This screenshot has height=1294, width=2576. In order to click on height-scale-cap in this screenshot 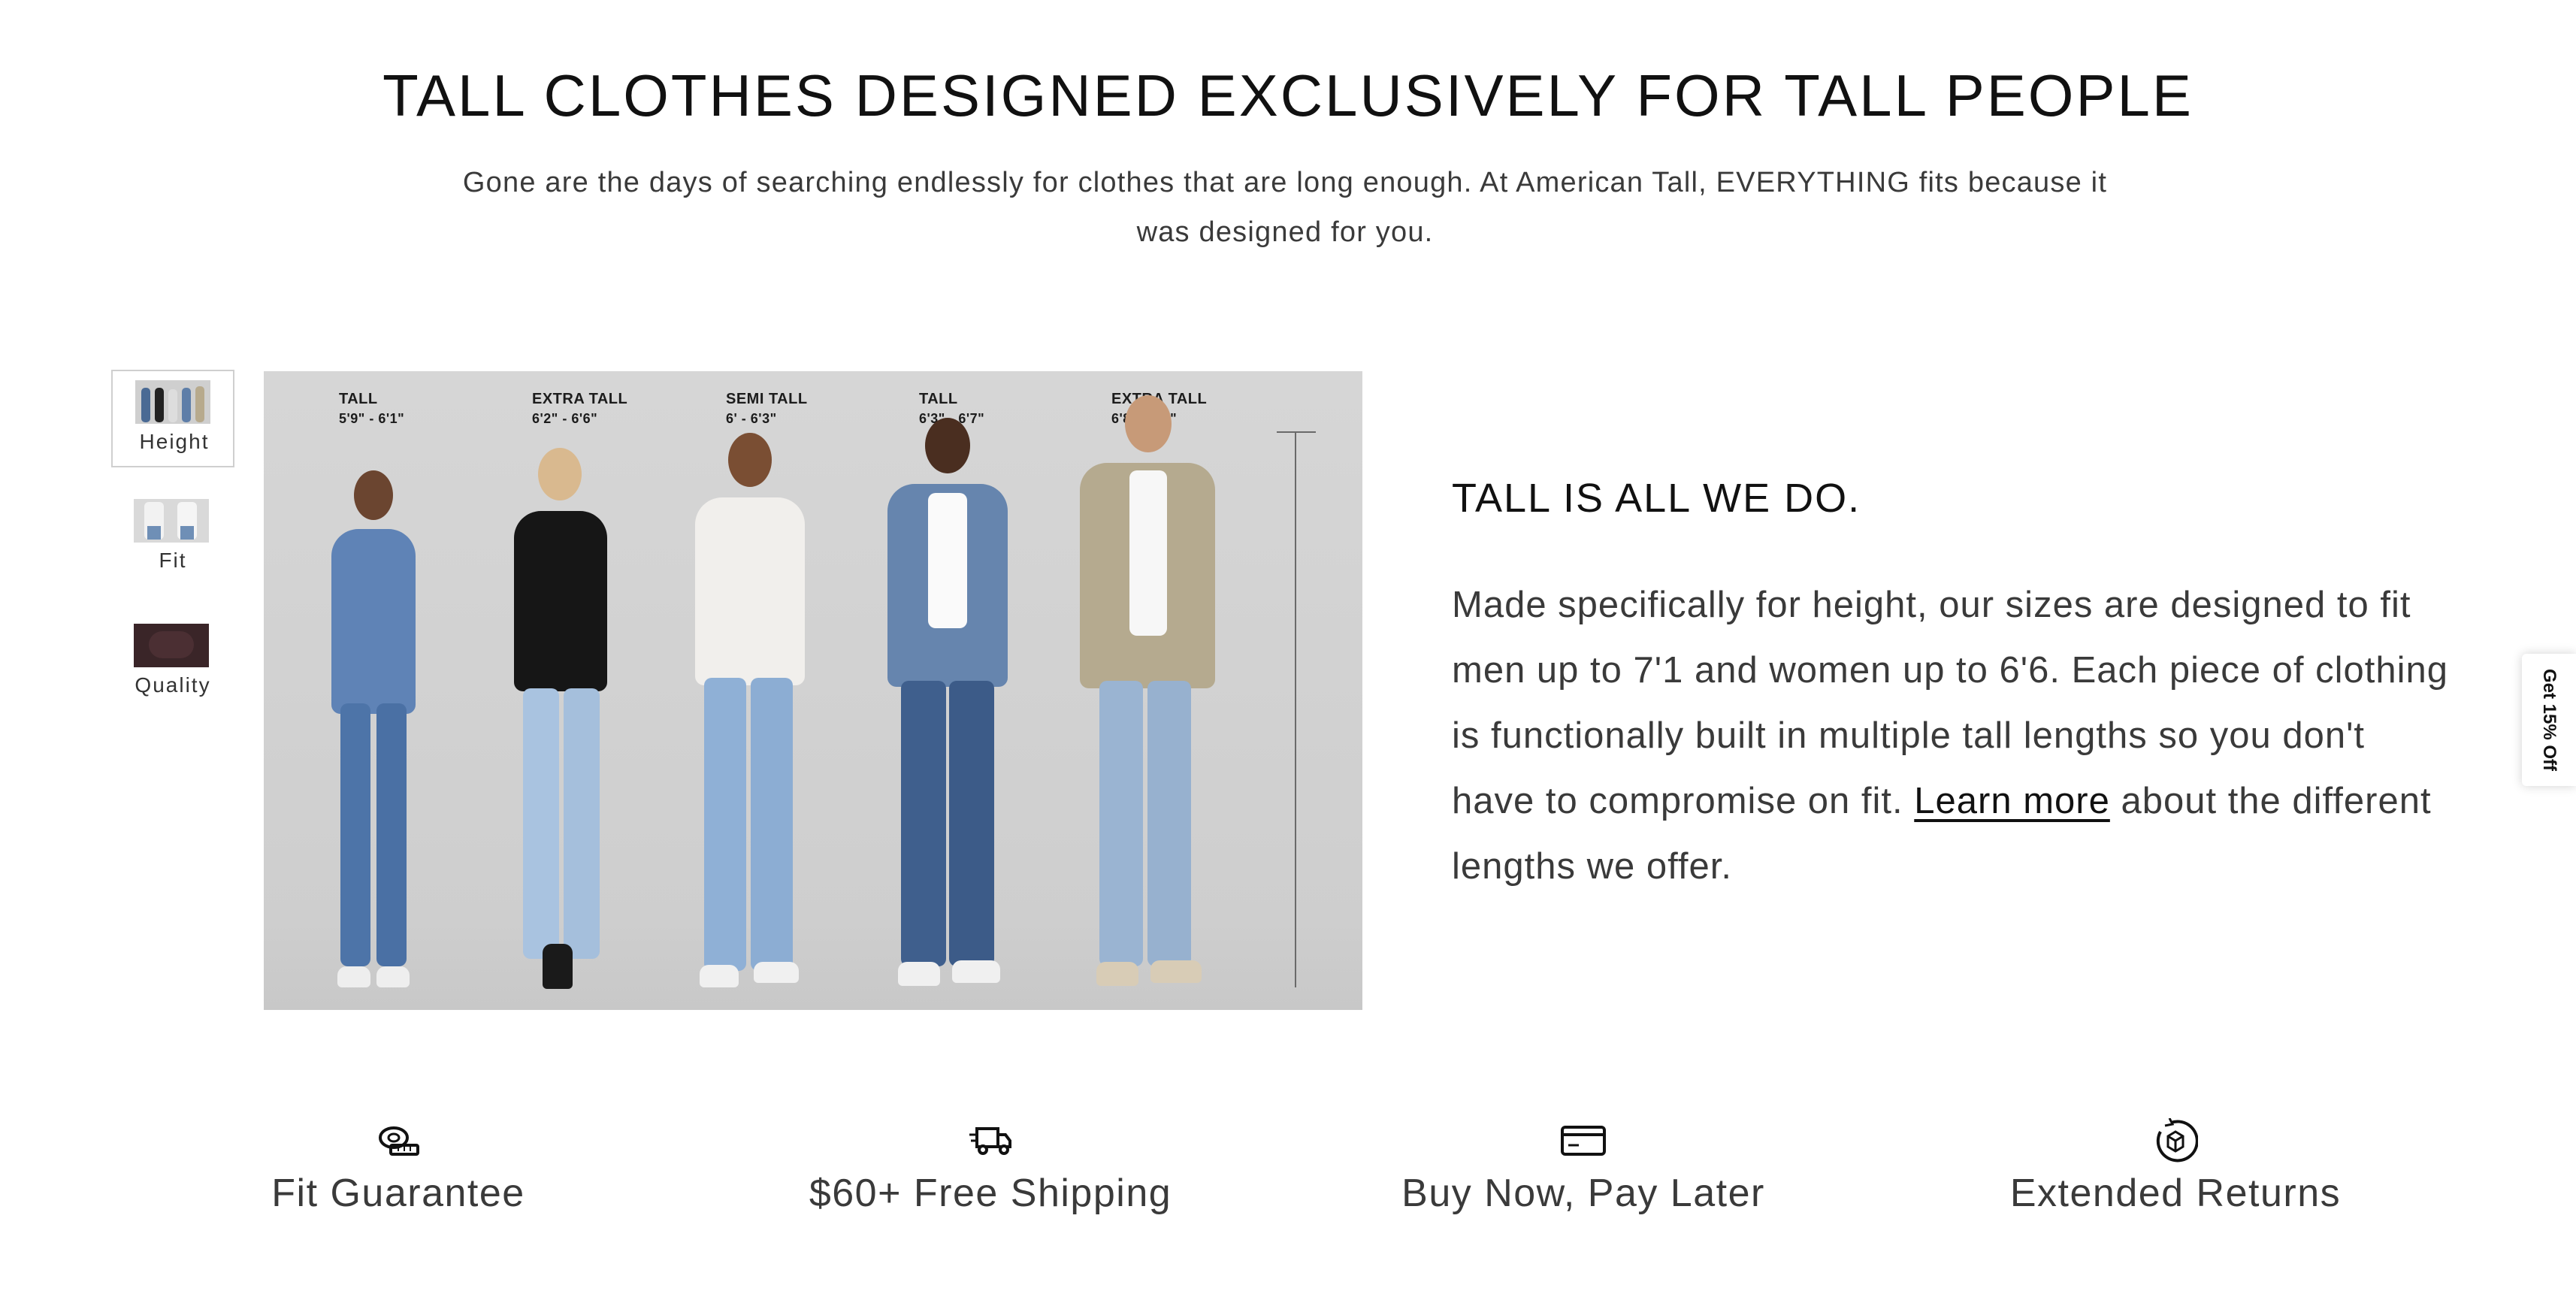, I will do `click(1297, 432)`.